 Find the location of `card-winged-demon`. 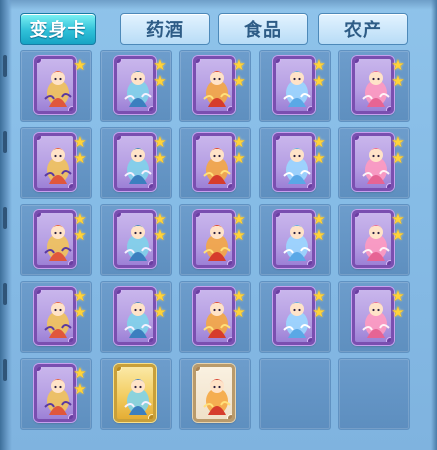

card-winged-demon is located at coordinates (135, 316).